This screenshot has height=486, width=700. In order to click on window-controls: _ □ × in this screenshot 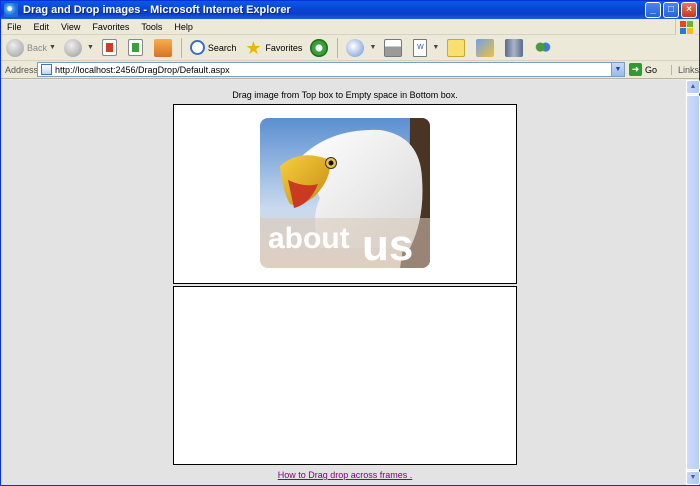, I will do `click(671, 10)`.